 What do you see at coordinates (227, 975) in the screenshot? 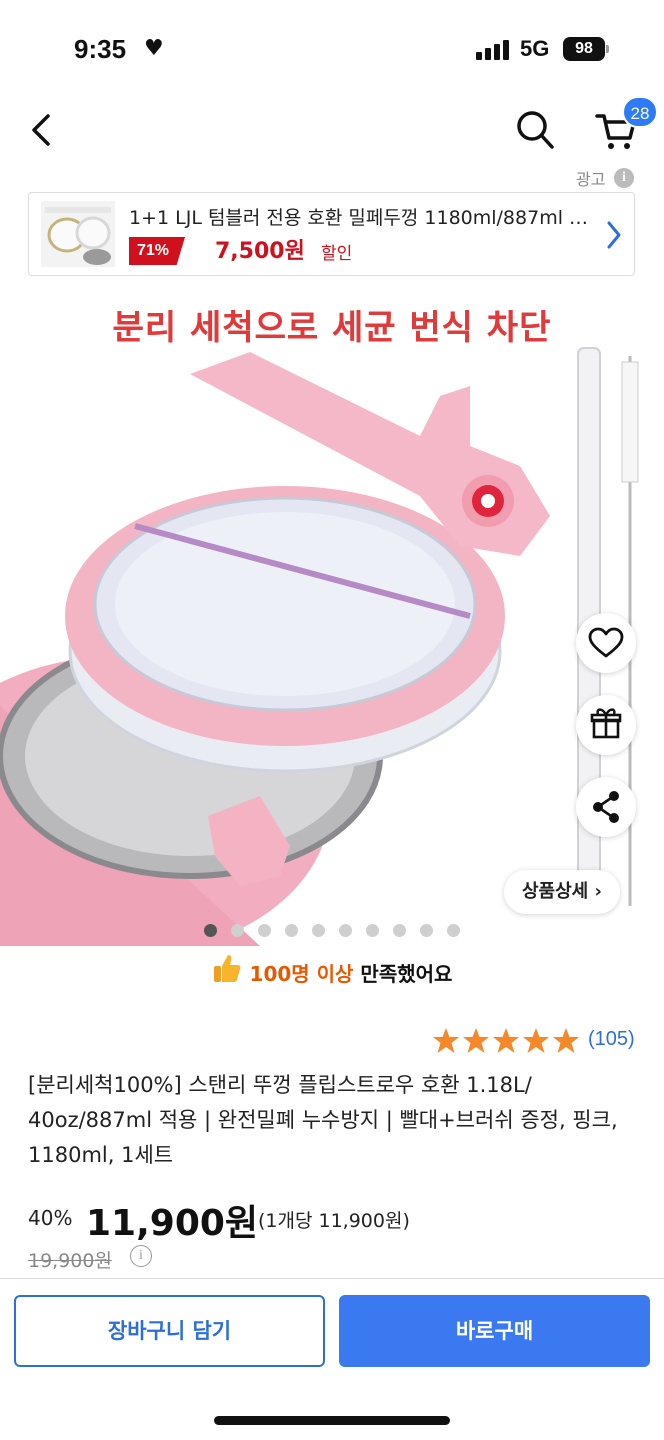
I see `thumbs-up-icon` at bounding box center [227, 975].